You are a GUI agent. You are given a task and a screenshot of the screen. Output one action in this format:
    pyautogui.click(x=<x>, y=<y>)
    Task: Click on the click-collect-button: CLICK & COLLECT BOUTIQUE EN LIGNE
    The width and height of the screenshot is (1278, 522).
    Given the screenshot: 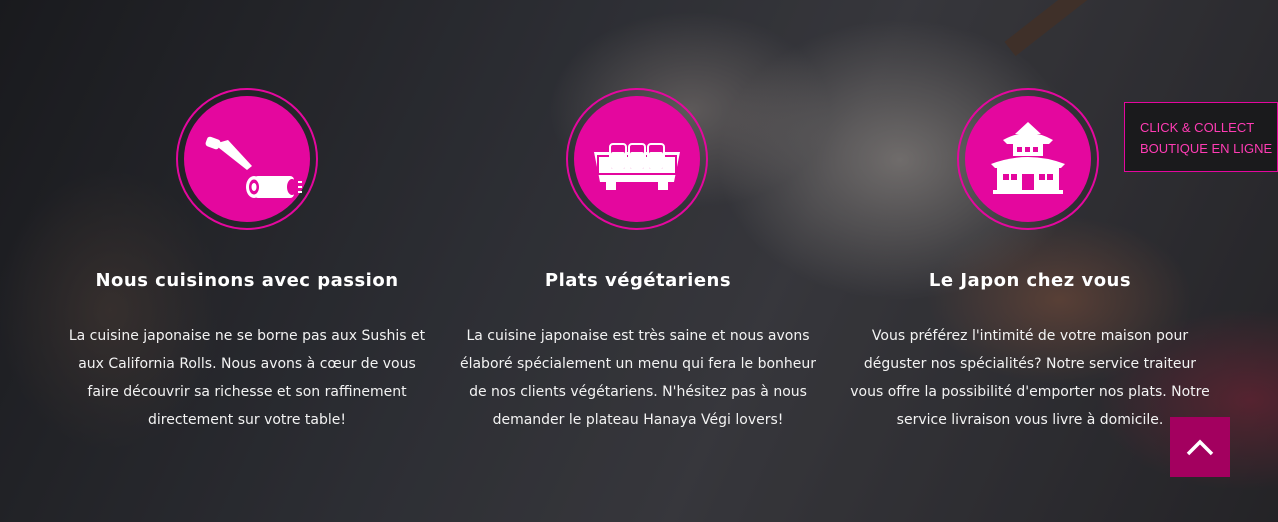 What is the action you would take?
    pyautogui.click(x=1201, y=137)
    